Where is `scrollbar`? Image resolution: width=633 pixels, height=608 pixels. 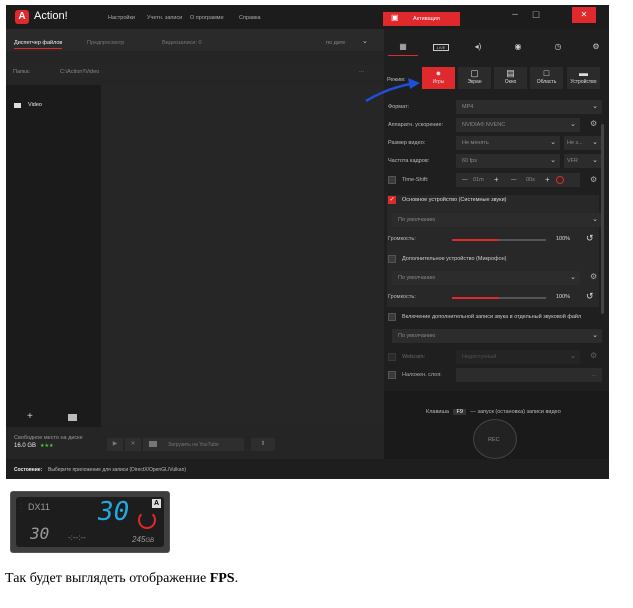
scrollbar is located at coordinates (602, 219).